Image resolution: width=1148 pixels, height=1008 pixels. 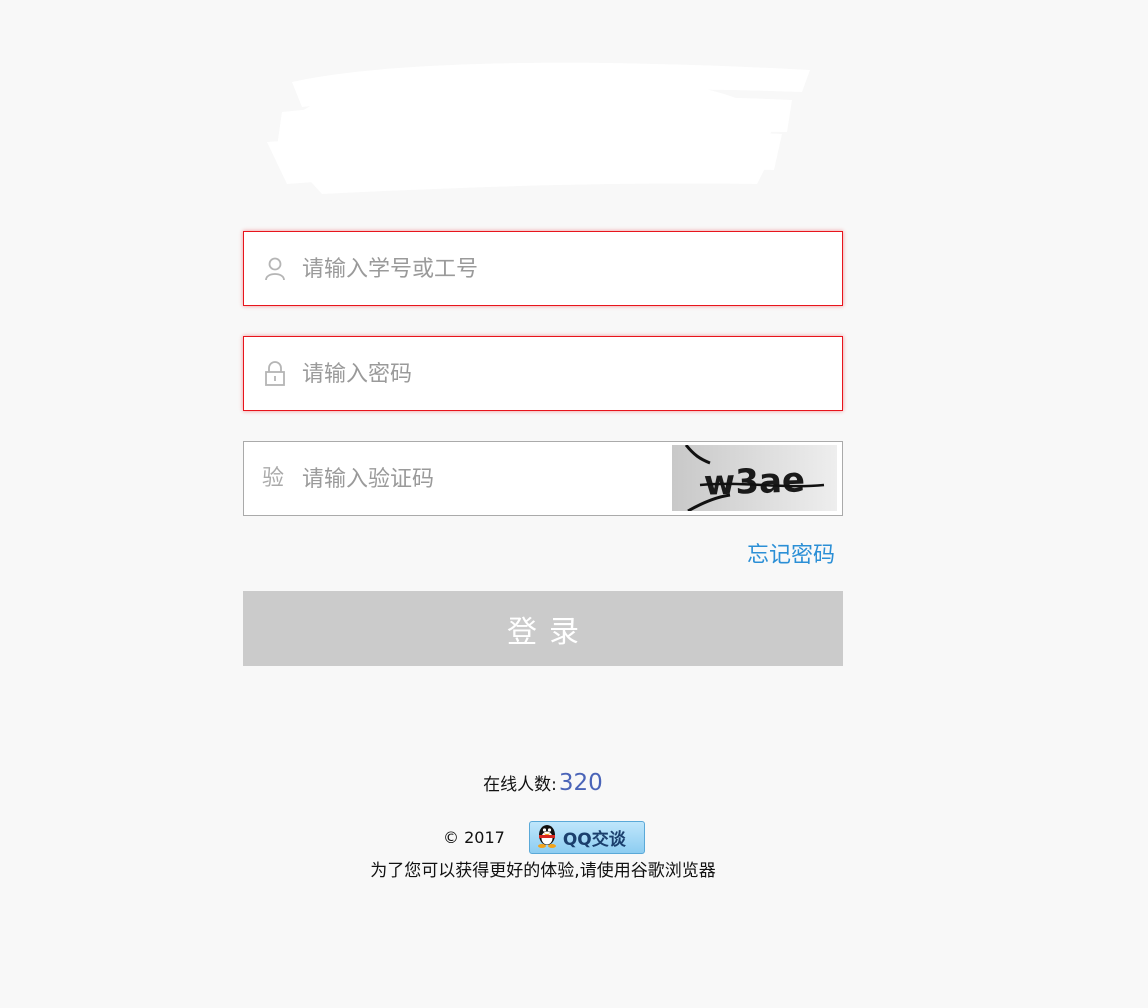 What do you see at coordinates (547, 837) in the screenshot?
I see `qq-penguin-icon` at bounding box center [547, 837].